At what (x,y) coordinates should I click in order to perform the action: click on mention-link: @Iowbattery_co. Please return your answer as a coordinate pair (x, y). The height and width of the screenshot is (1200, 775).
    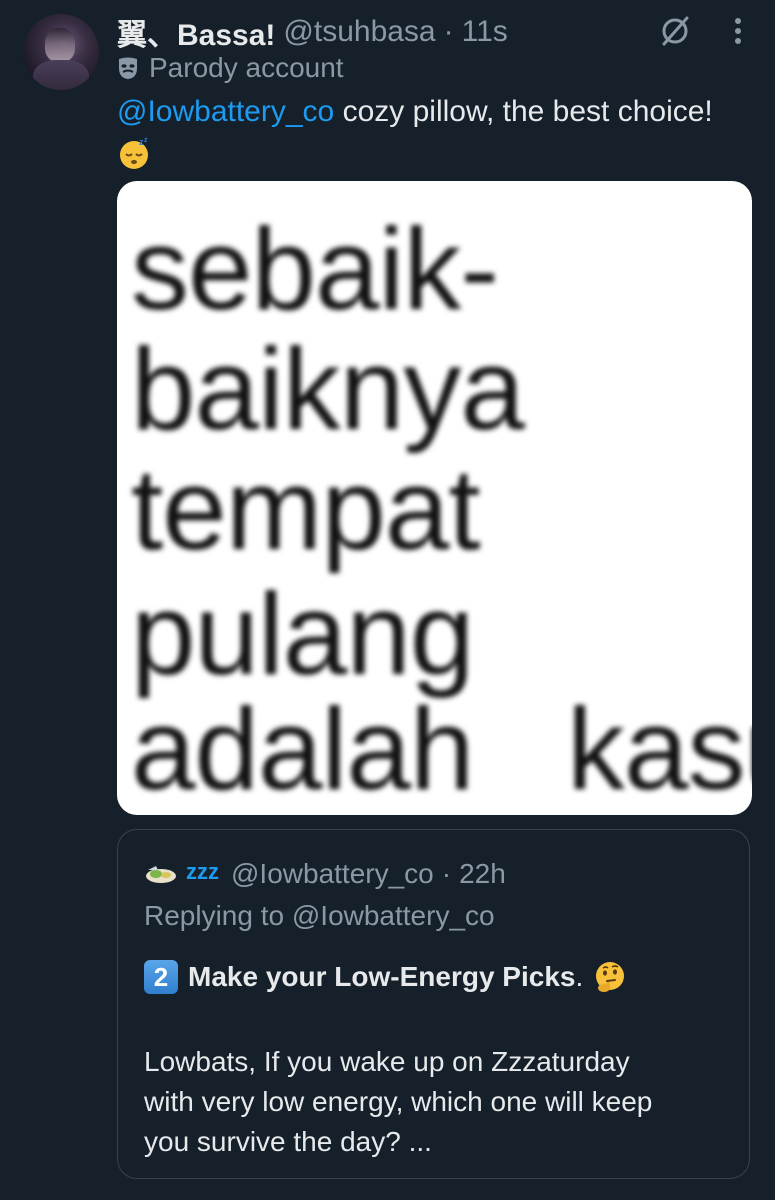
    Looking at the image, I should click on (225, 111).